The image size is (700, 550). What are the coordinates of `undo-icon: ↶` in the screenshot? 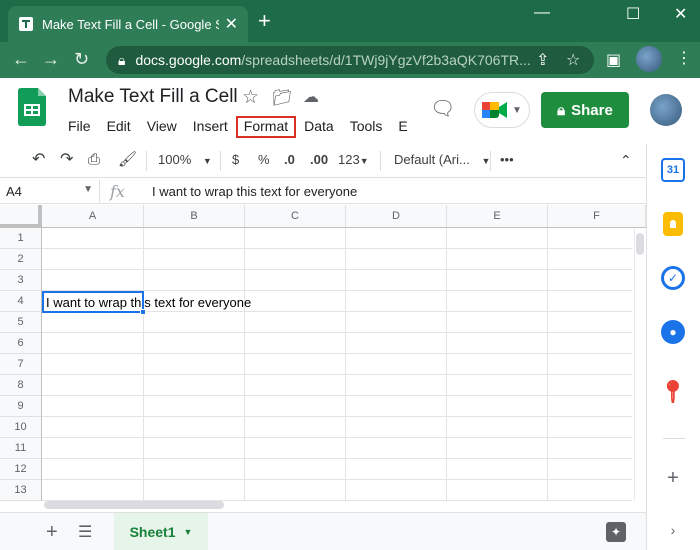 It's located at (38, 160).